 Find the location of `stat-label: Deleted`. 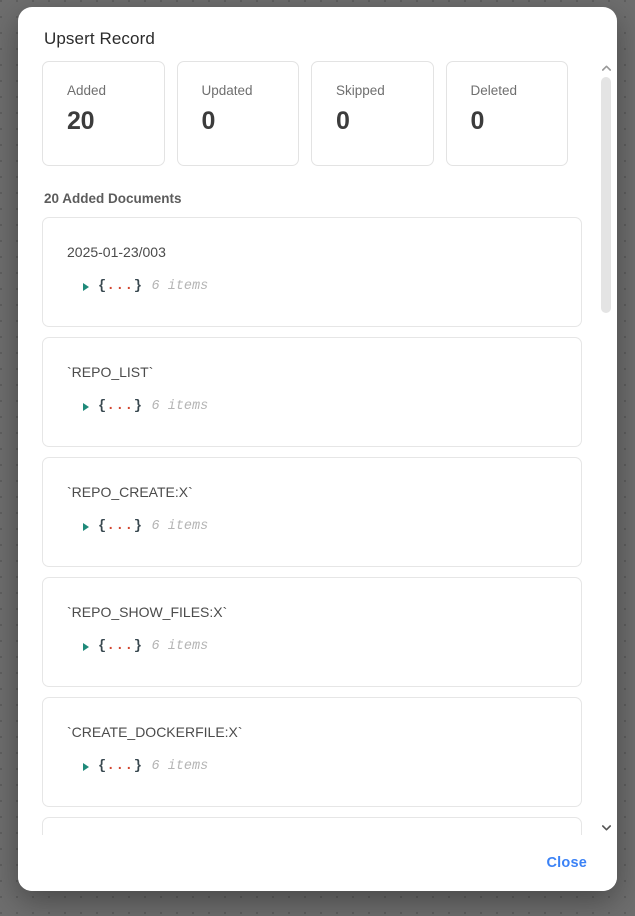

stat-label: Deleted is located at coordinates (494, 90).